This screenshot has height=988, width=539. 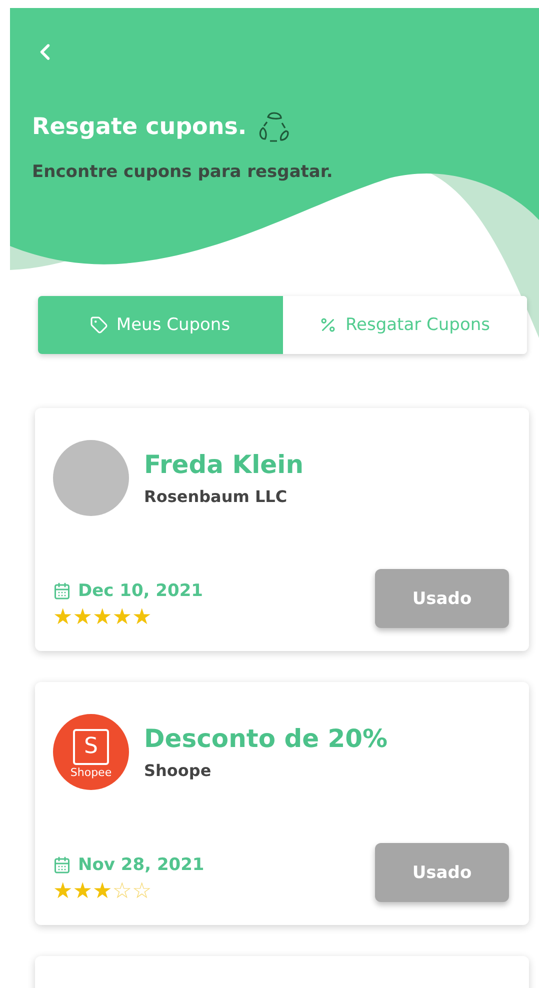 I want to click on tab: Resgatar Cupons, so click(x=404, y=325).